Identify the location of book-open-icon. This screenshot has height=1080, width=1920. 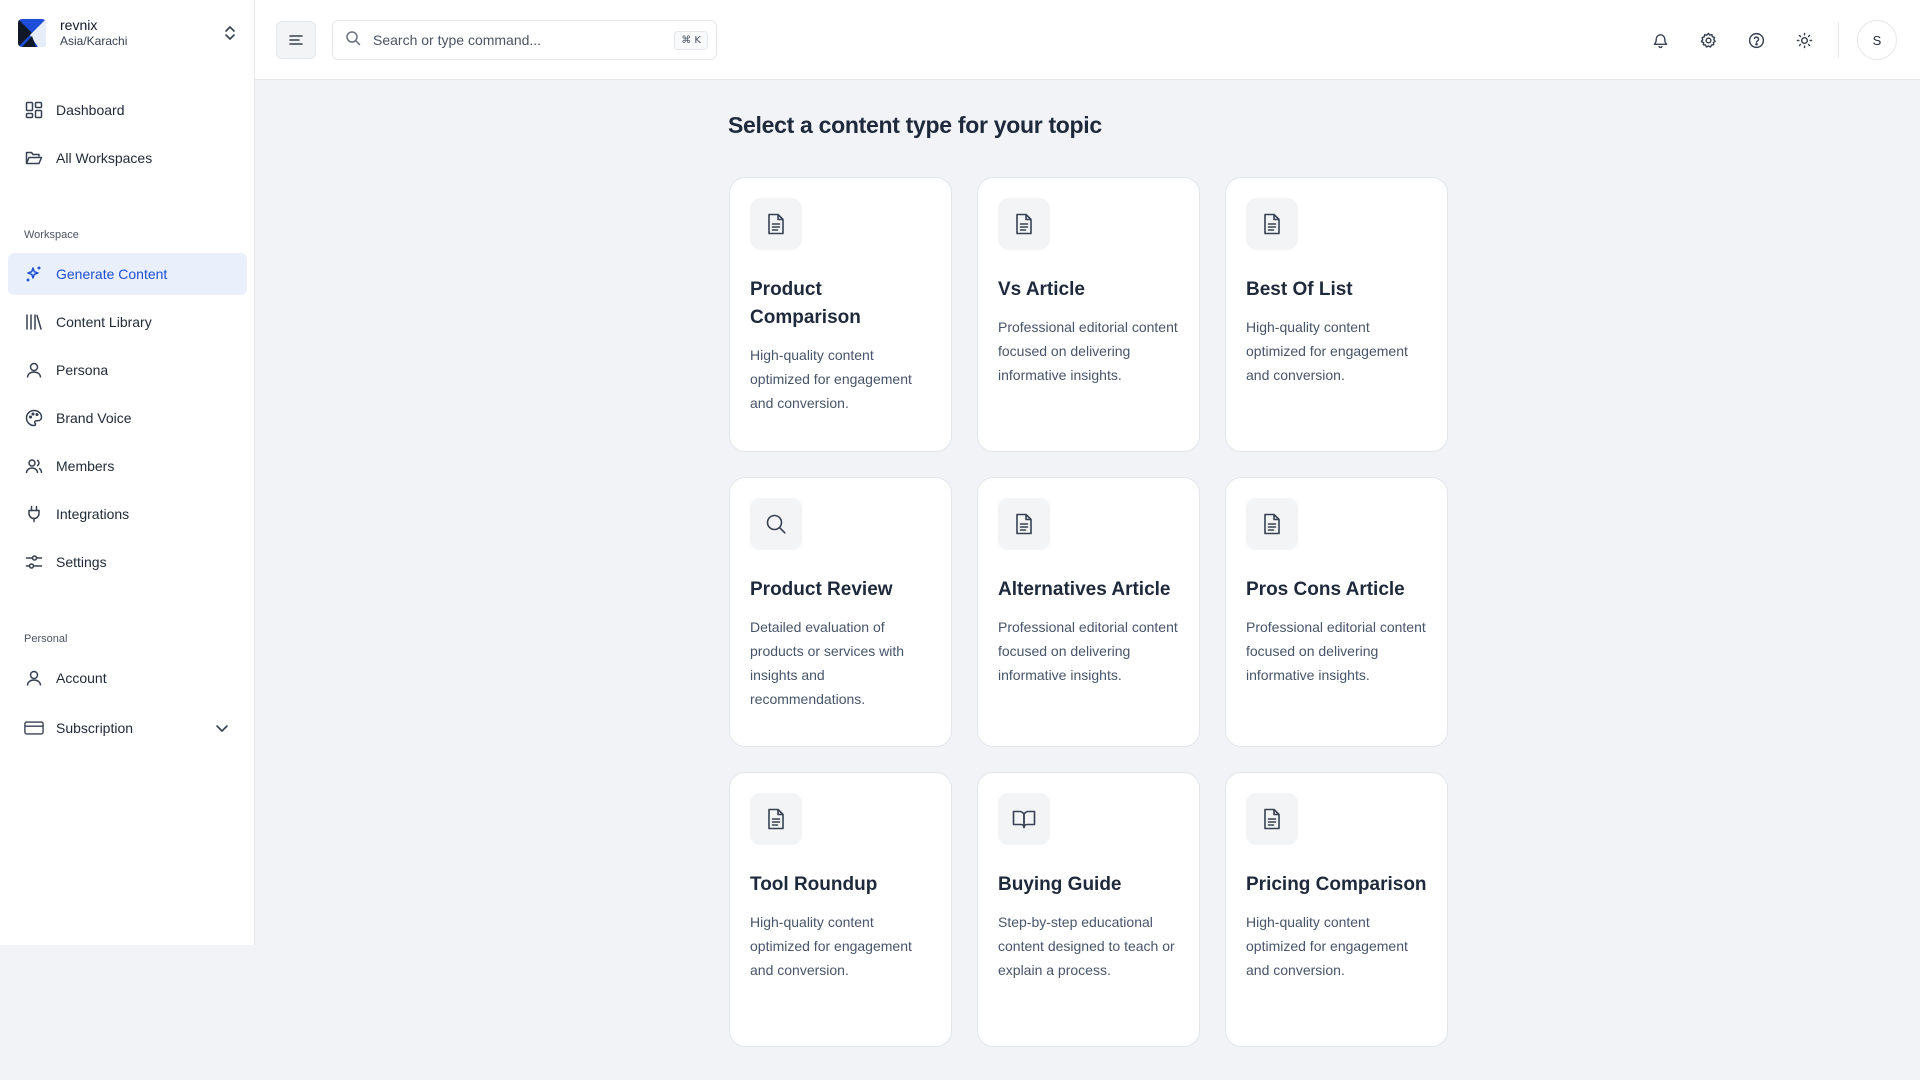
(1024, 819).